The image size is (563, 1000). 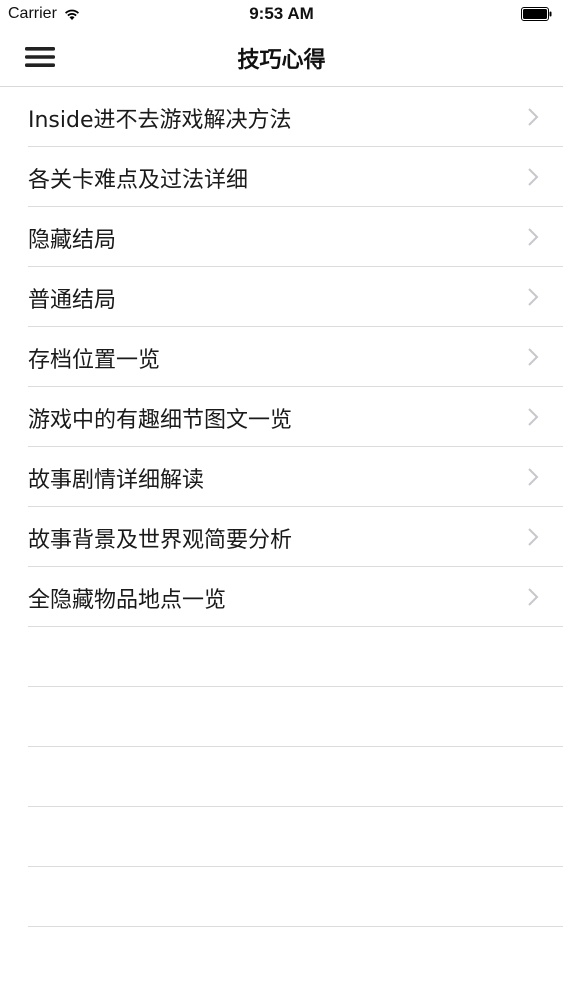 I want to click on list-item-label: 全隐藏物品地点一览, so click(x=127, y=600).